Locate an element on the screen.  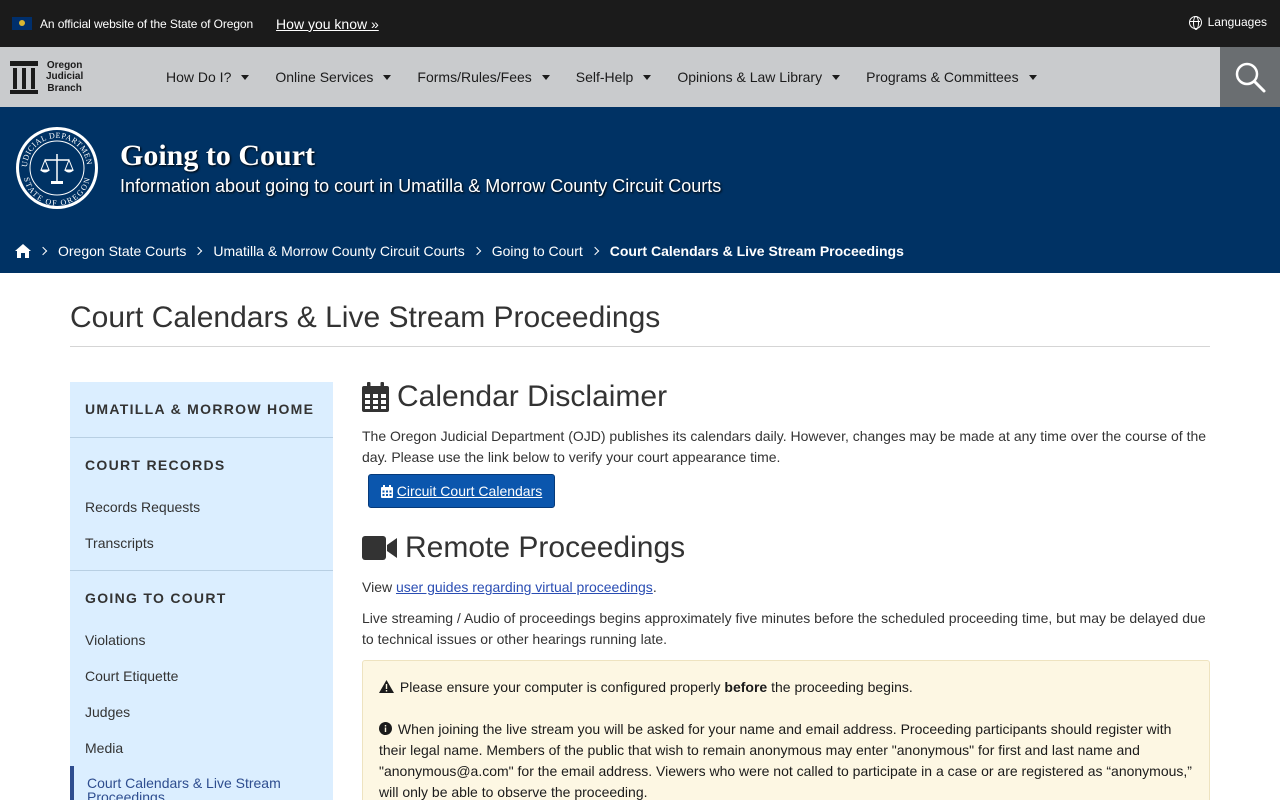
search-icon is located at coordinates (1250, 77).